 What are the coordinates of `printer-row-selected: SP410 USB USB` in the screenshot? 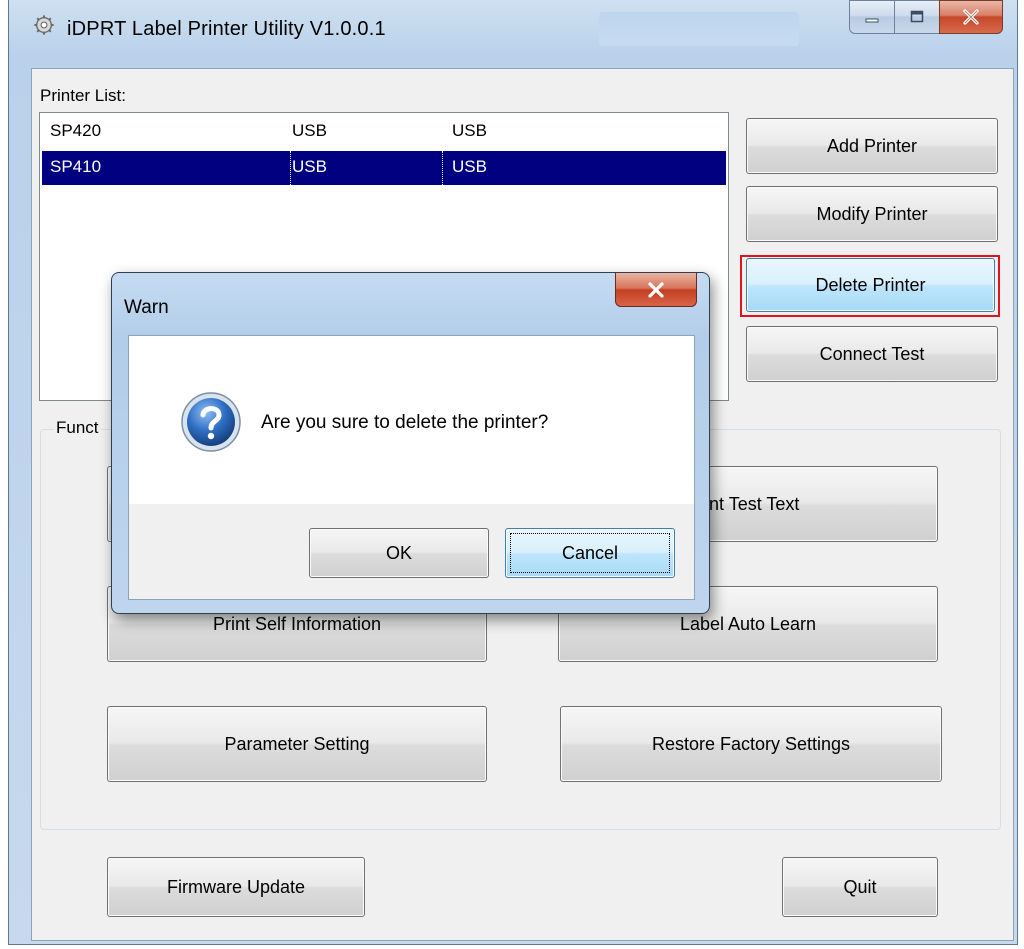 It's located at (384, 168).